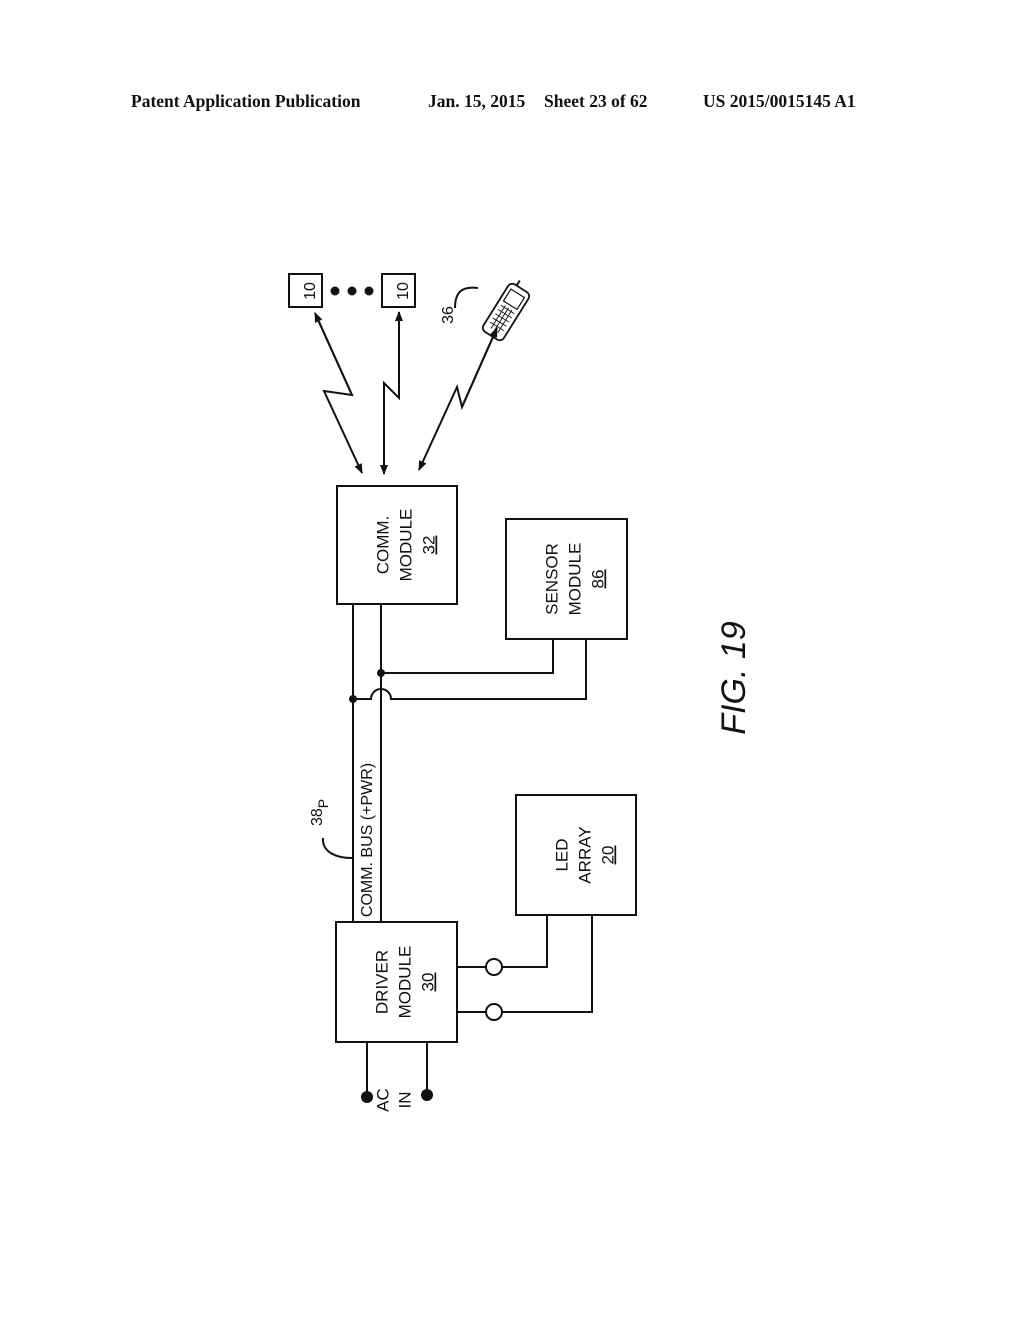  Describe the element at coordinates (574, 579) in the screenshot. I see `sensor-module-label-2: MODULE` at that location.